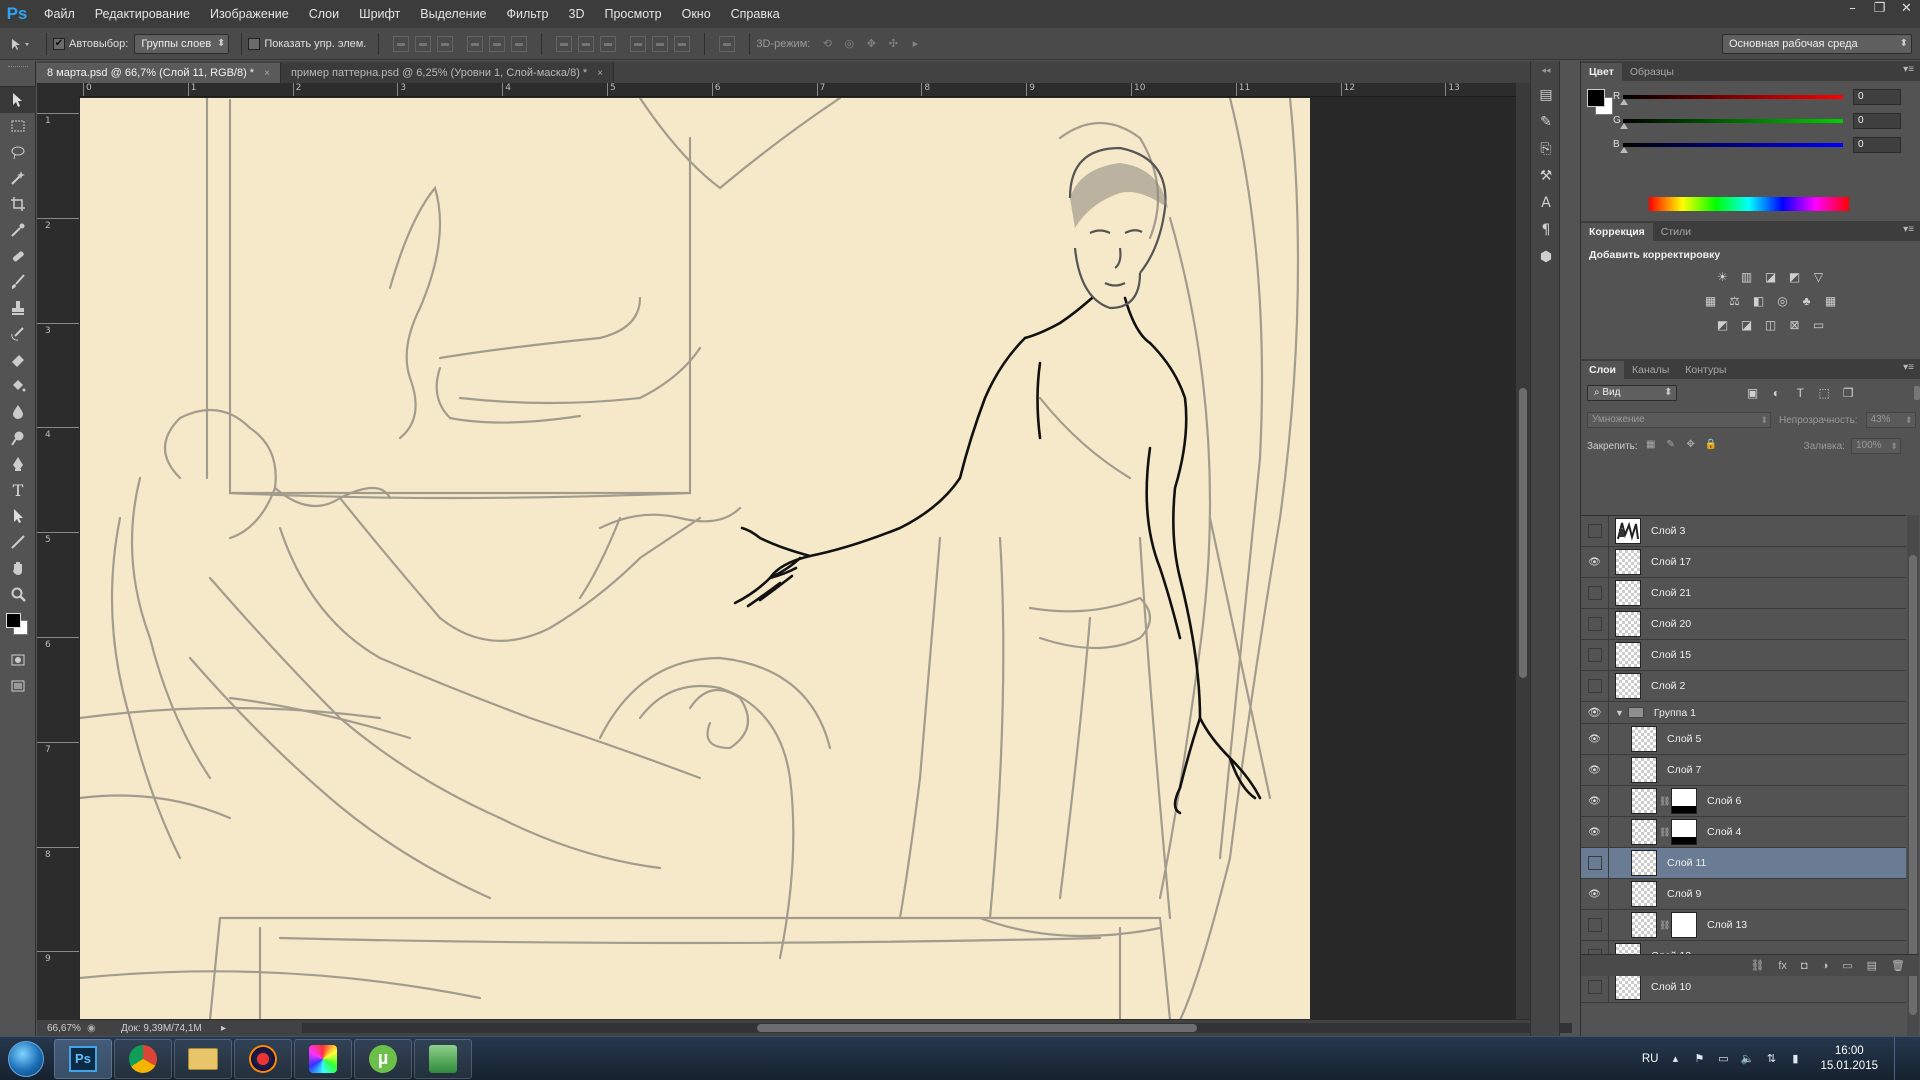 The height and width of the screenshot is (1080, 1920). I want to click on close-window-button: ✕, so click(1906, 10).